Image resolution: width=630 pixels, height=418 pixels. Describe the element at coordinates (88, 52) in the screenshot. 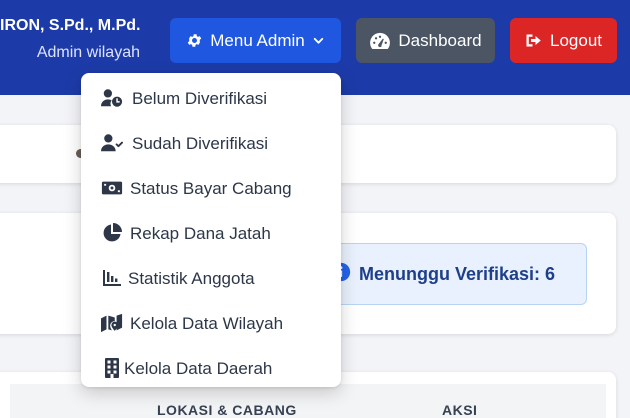

I see `user-role: Admin wilayah` at that location.